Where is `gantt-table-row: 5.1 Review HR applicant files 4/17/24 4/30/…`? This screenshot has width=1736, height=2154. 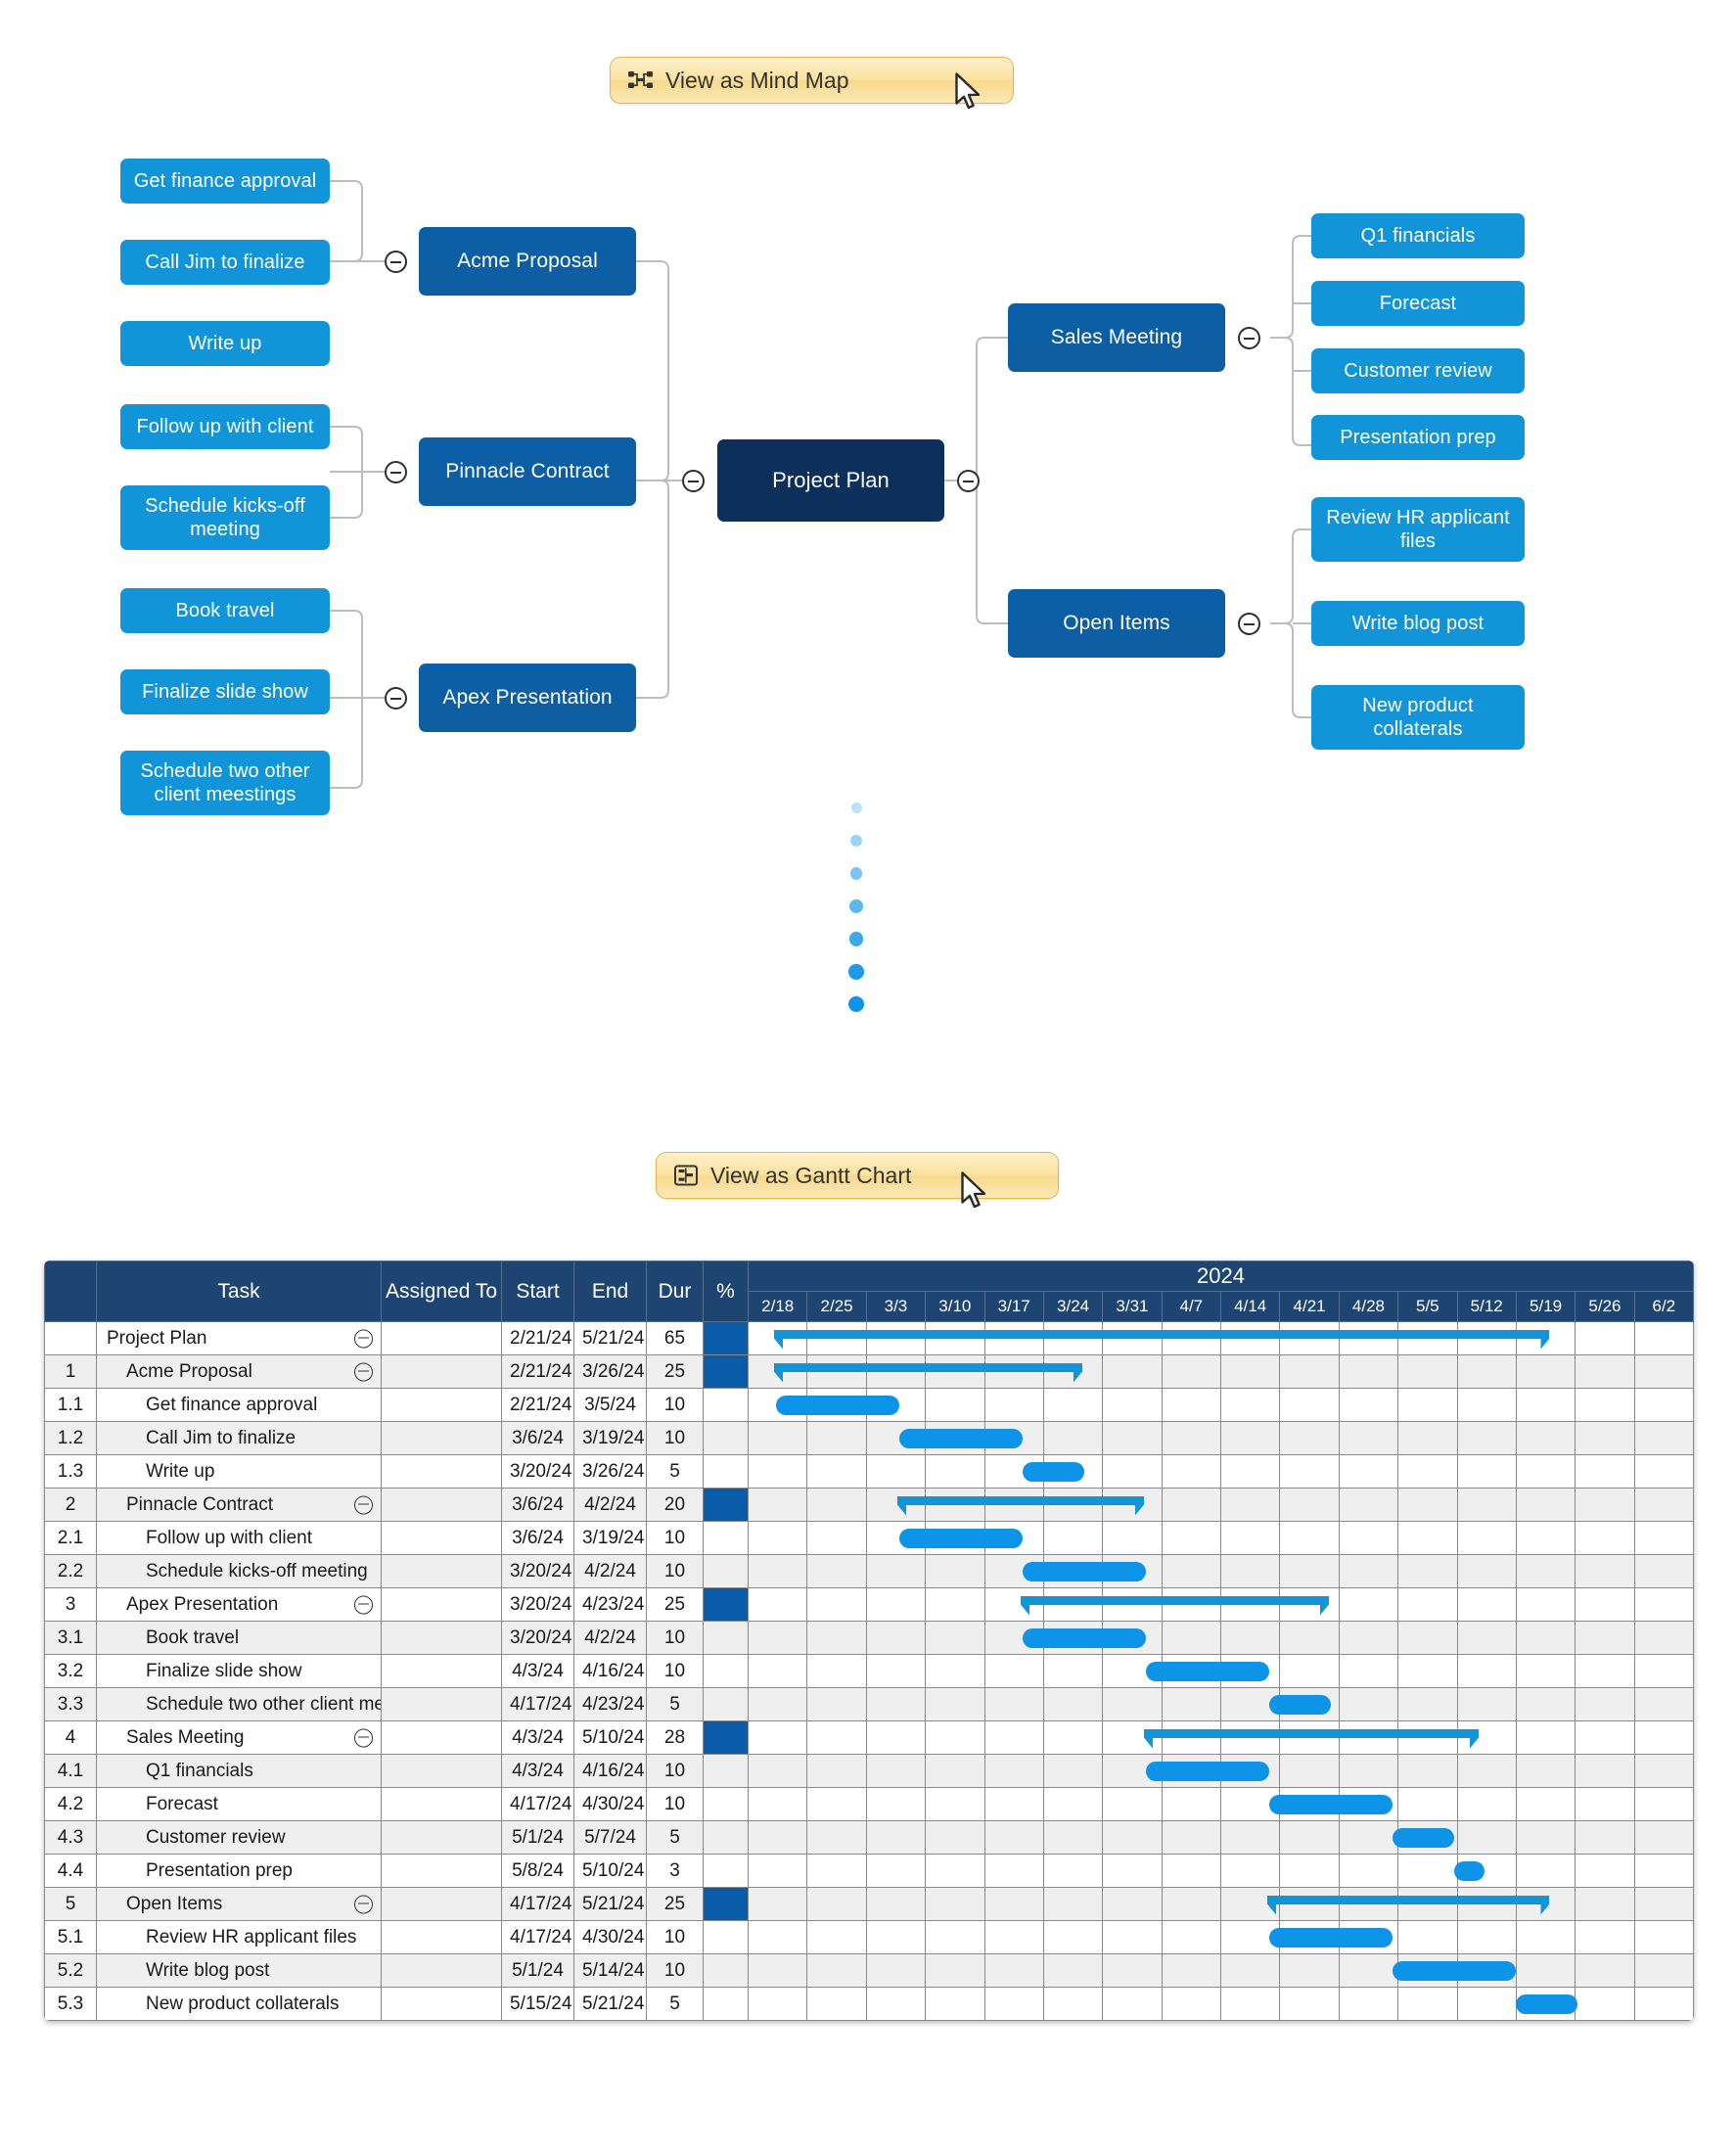 gantt-table-row: 5.1 Review HR applicant files 4/17/24 4/30/… is located at coordinates (869, 1937).